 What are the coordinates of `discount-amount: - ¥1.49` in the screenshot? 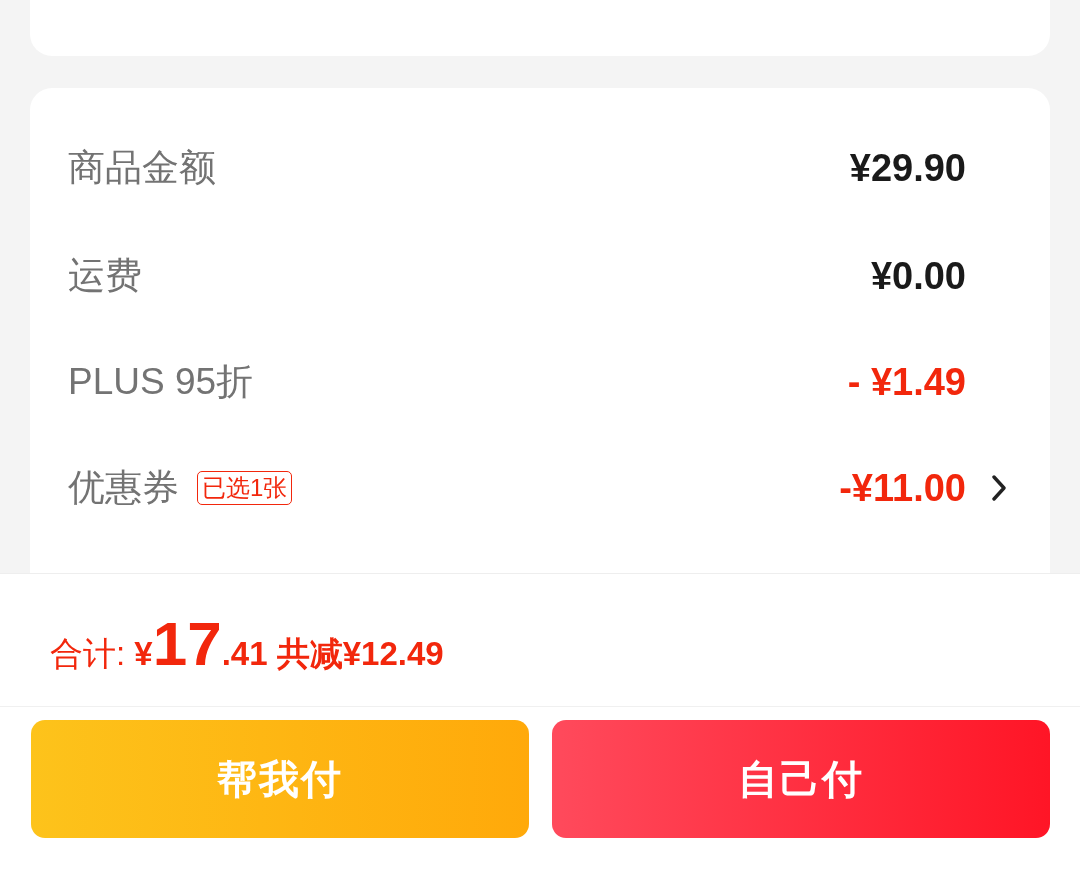 It's located at (906, 382).